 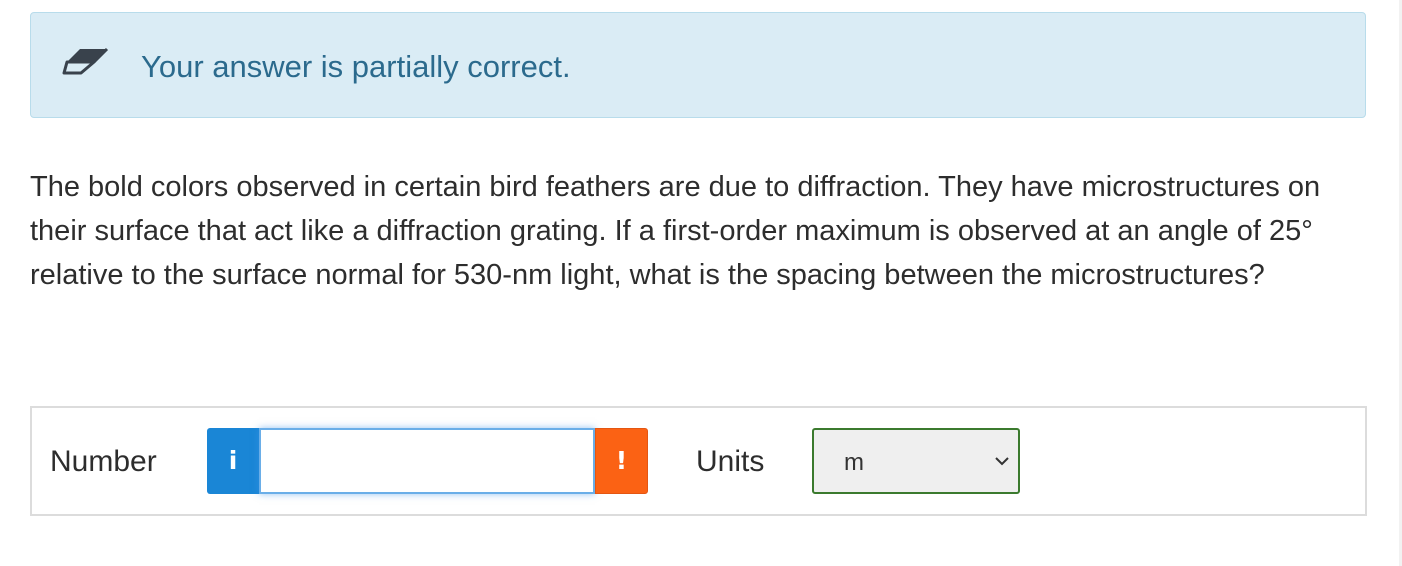 What do you see at coordinates (427, 461) in the screenshot?
I see `number-input` at bounding box center [427, 461].